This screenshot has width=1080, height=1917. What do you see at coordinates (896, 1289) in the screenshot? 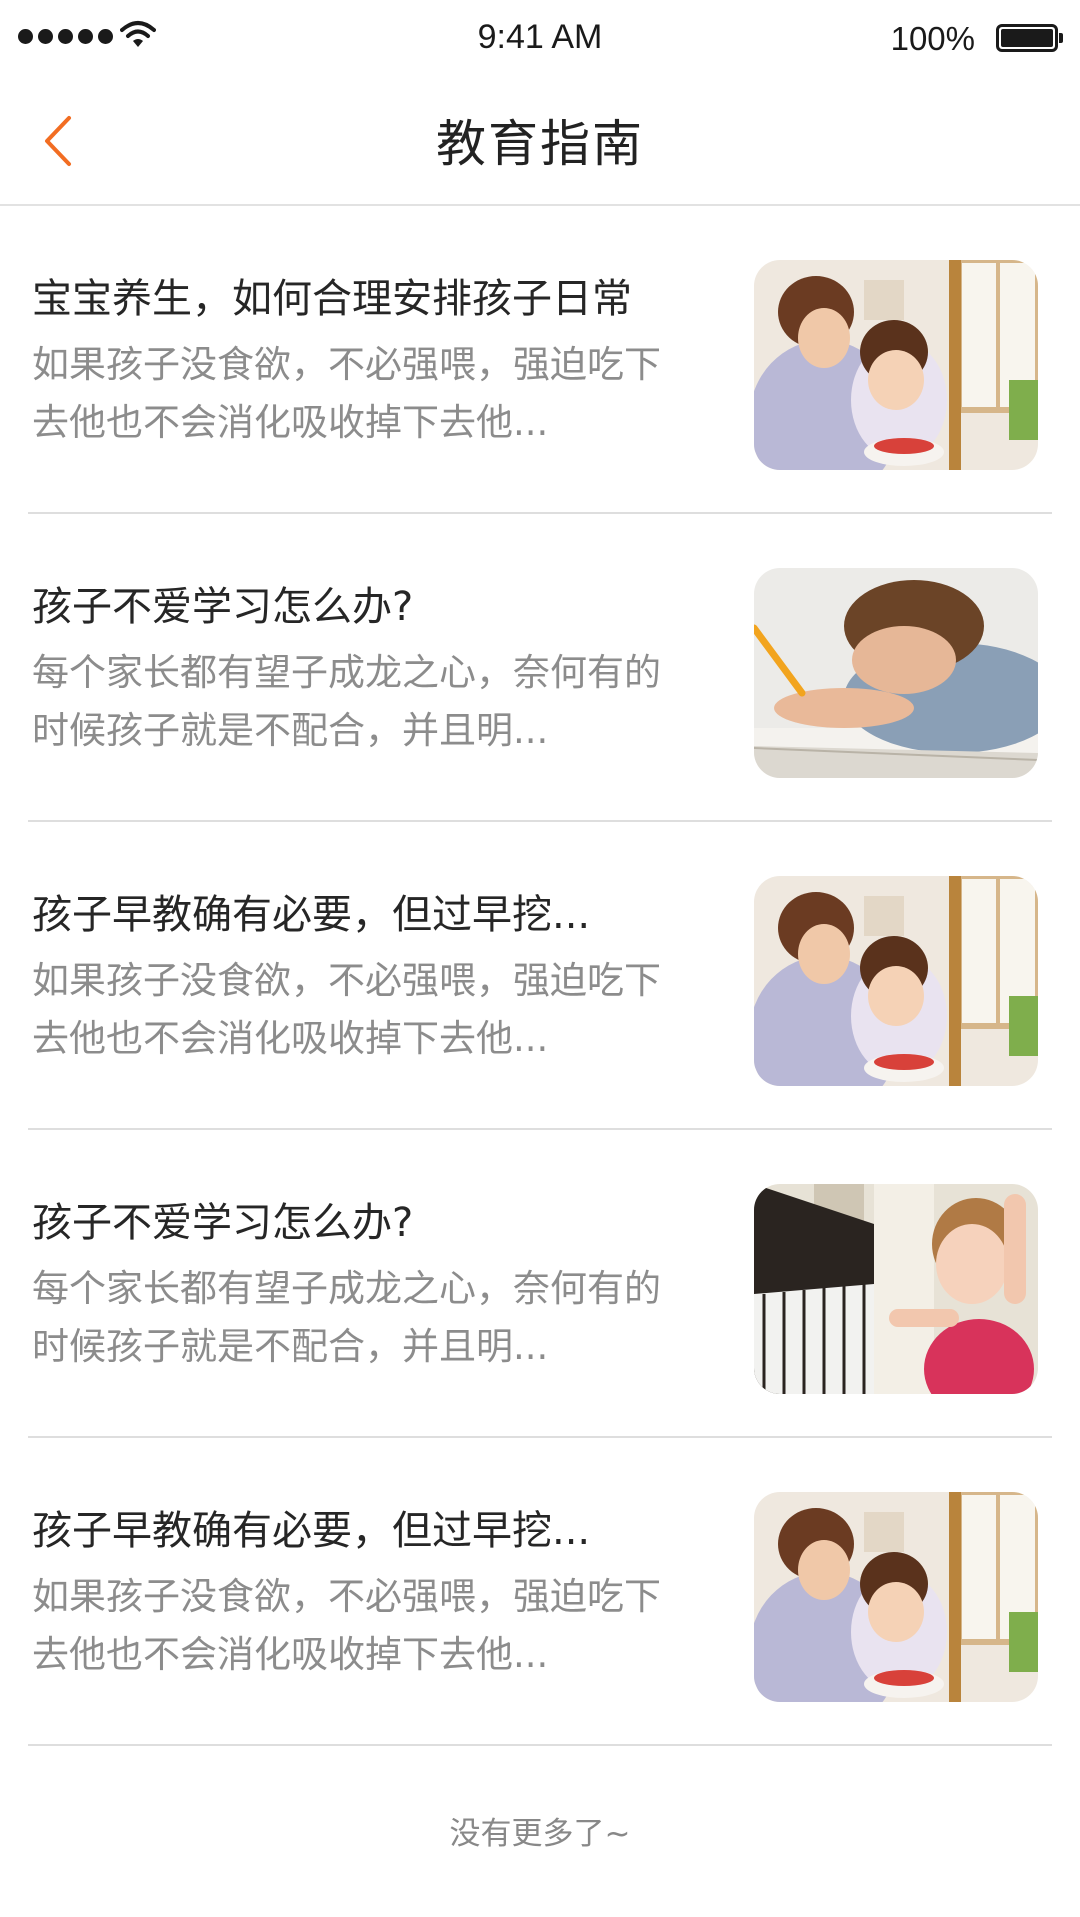
I see `girl-playing-piano-photo` at bounding box center [896, 1289].